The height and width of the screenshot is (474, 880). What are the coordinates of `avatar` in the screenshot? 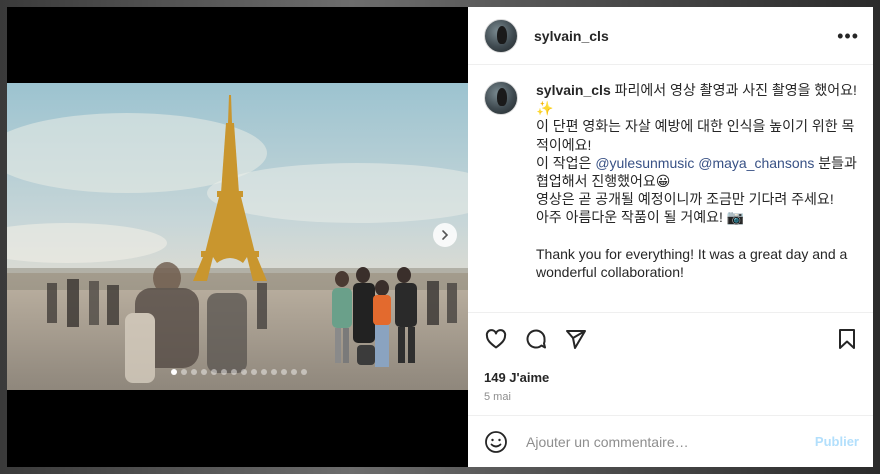 It's located at (501, 35).